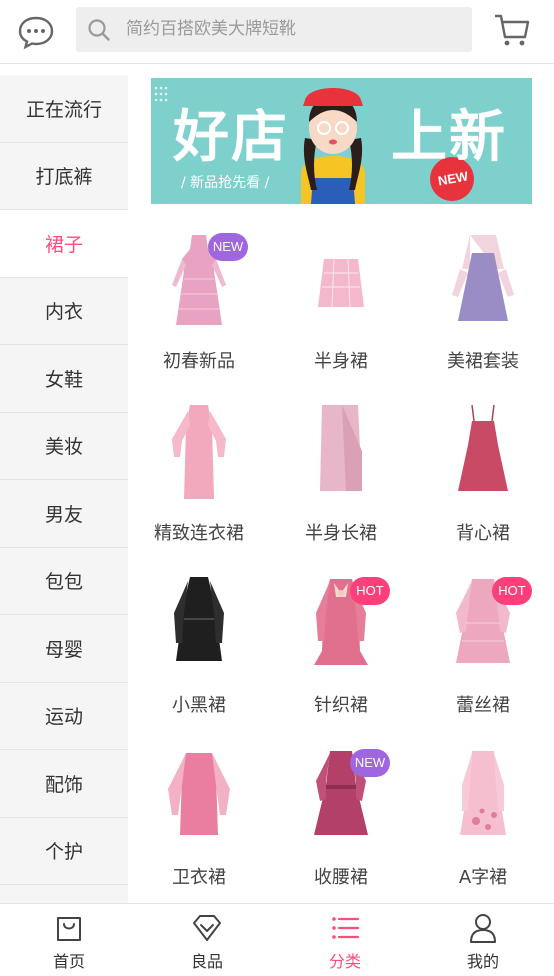 This screenshot has height=976, width=554. I want to click on sidebar-item-leggings: 打底裤, so click(64, 176).